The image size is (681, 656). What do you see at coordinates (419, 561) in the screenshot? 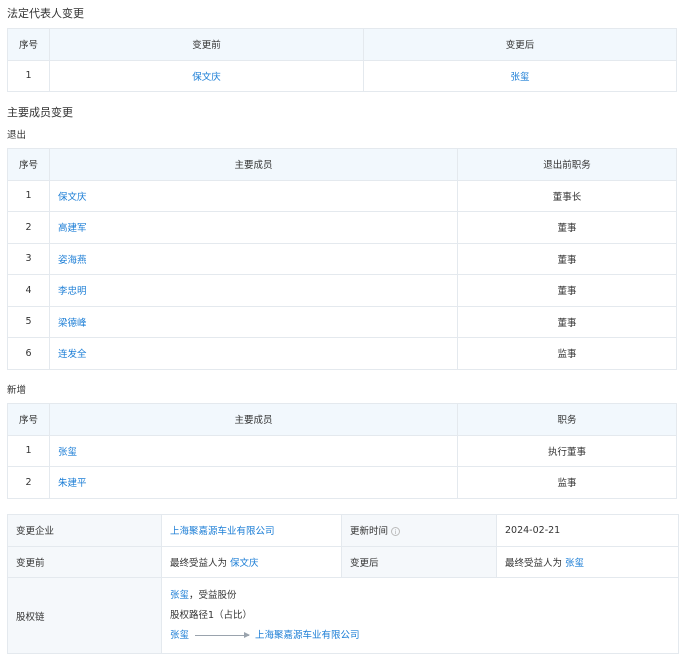
I see `after-label: 变更后` at bounding box center [419, 561].